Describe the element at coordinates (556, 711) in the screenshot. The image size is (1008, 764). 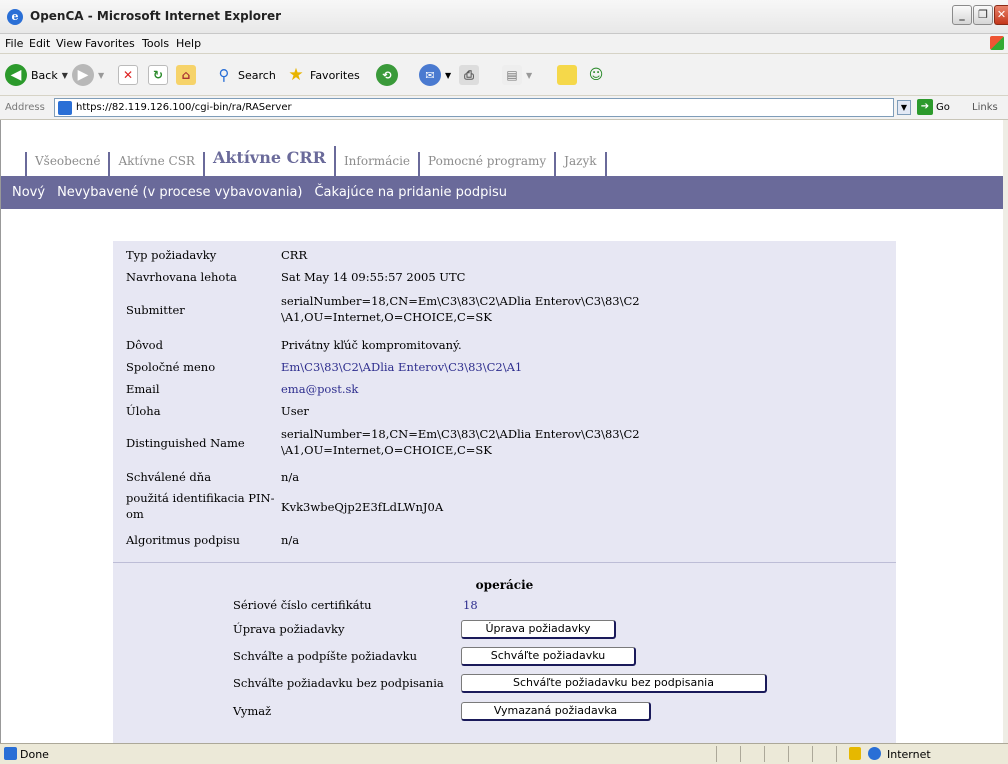
I see `delete-request-button: Vymazaná požiadavka` at that location.